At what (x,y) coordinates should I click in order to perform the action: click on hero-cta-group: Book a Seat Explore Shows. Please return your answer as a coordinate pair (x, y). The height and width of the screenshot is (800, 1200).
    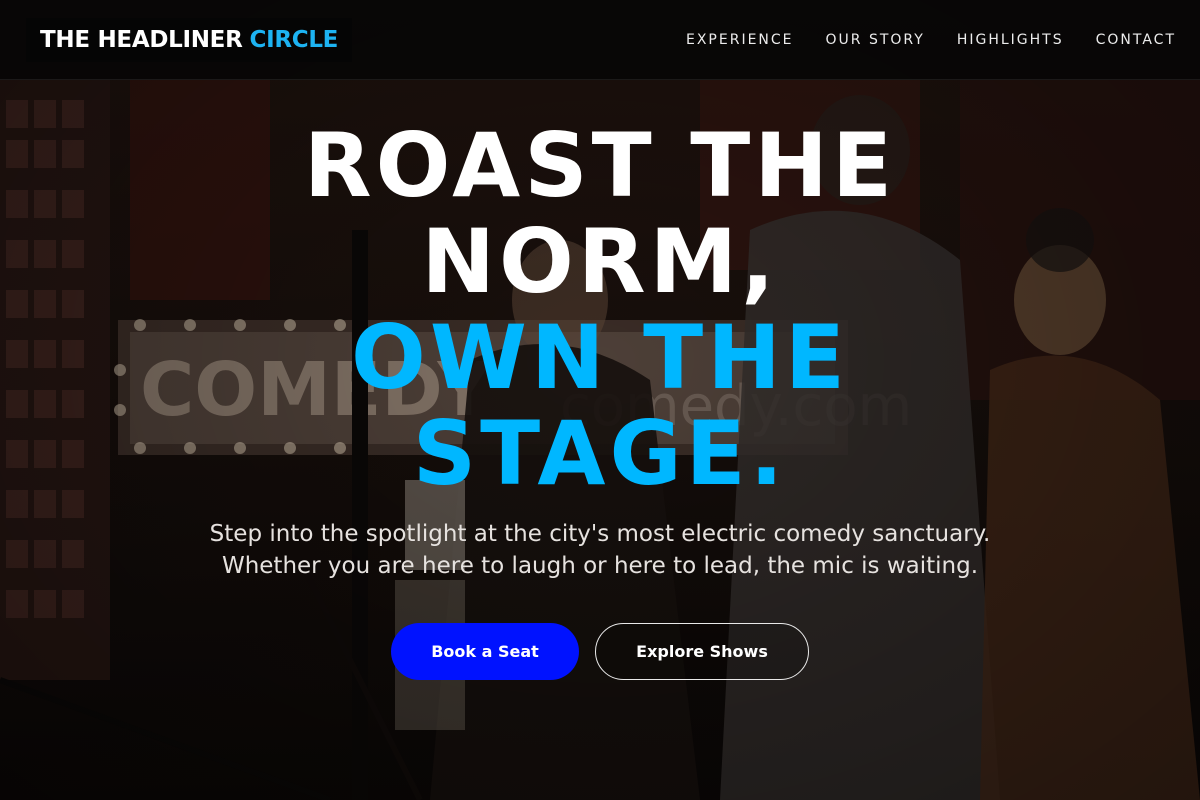
    Looking at the image, I should click on (600, 651).